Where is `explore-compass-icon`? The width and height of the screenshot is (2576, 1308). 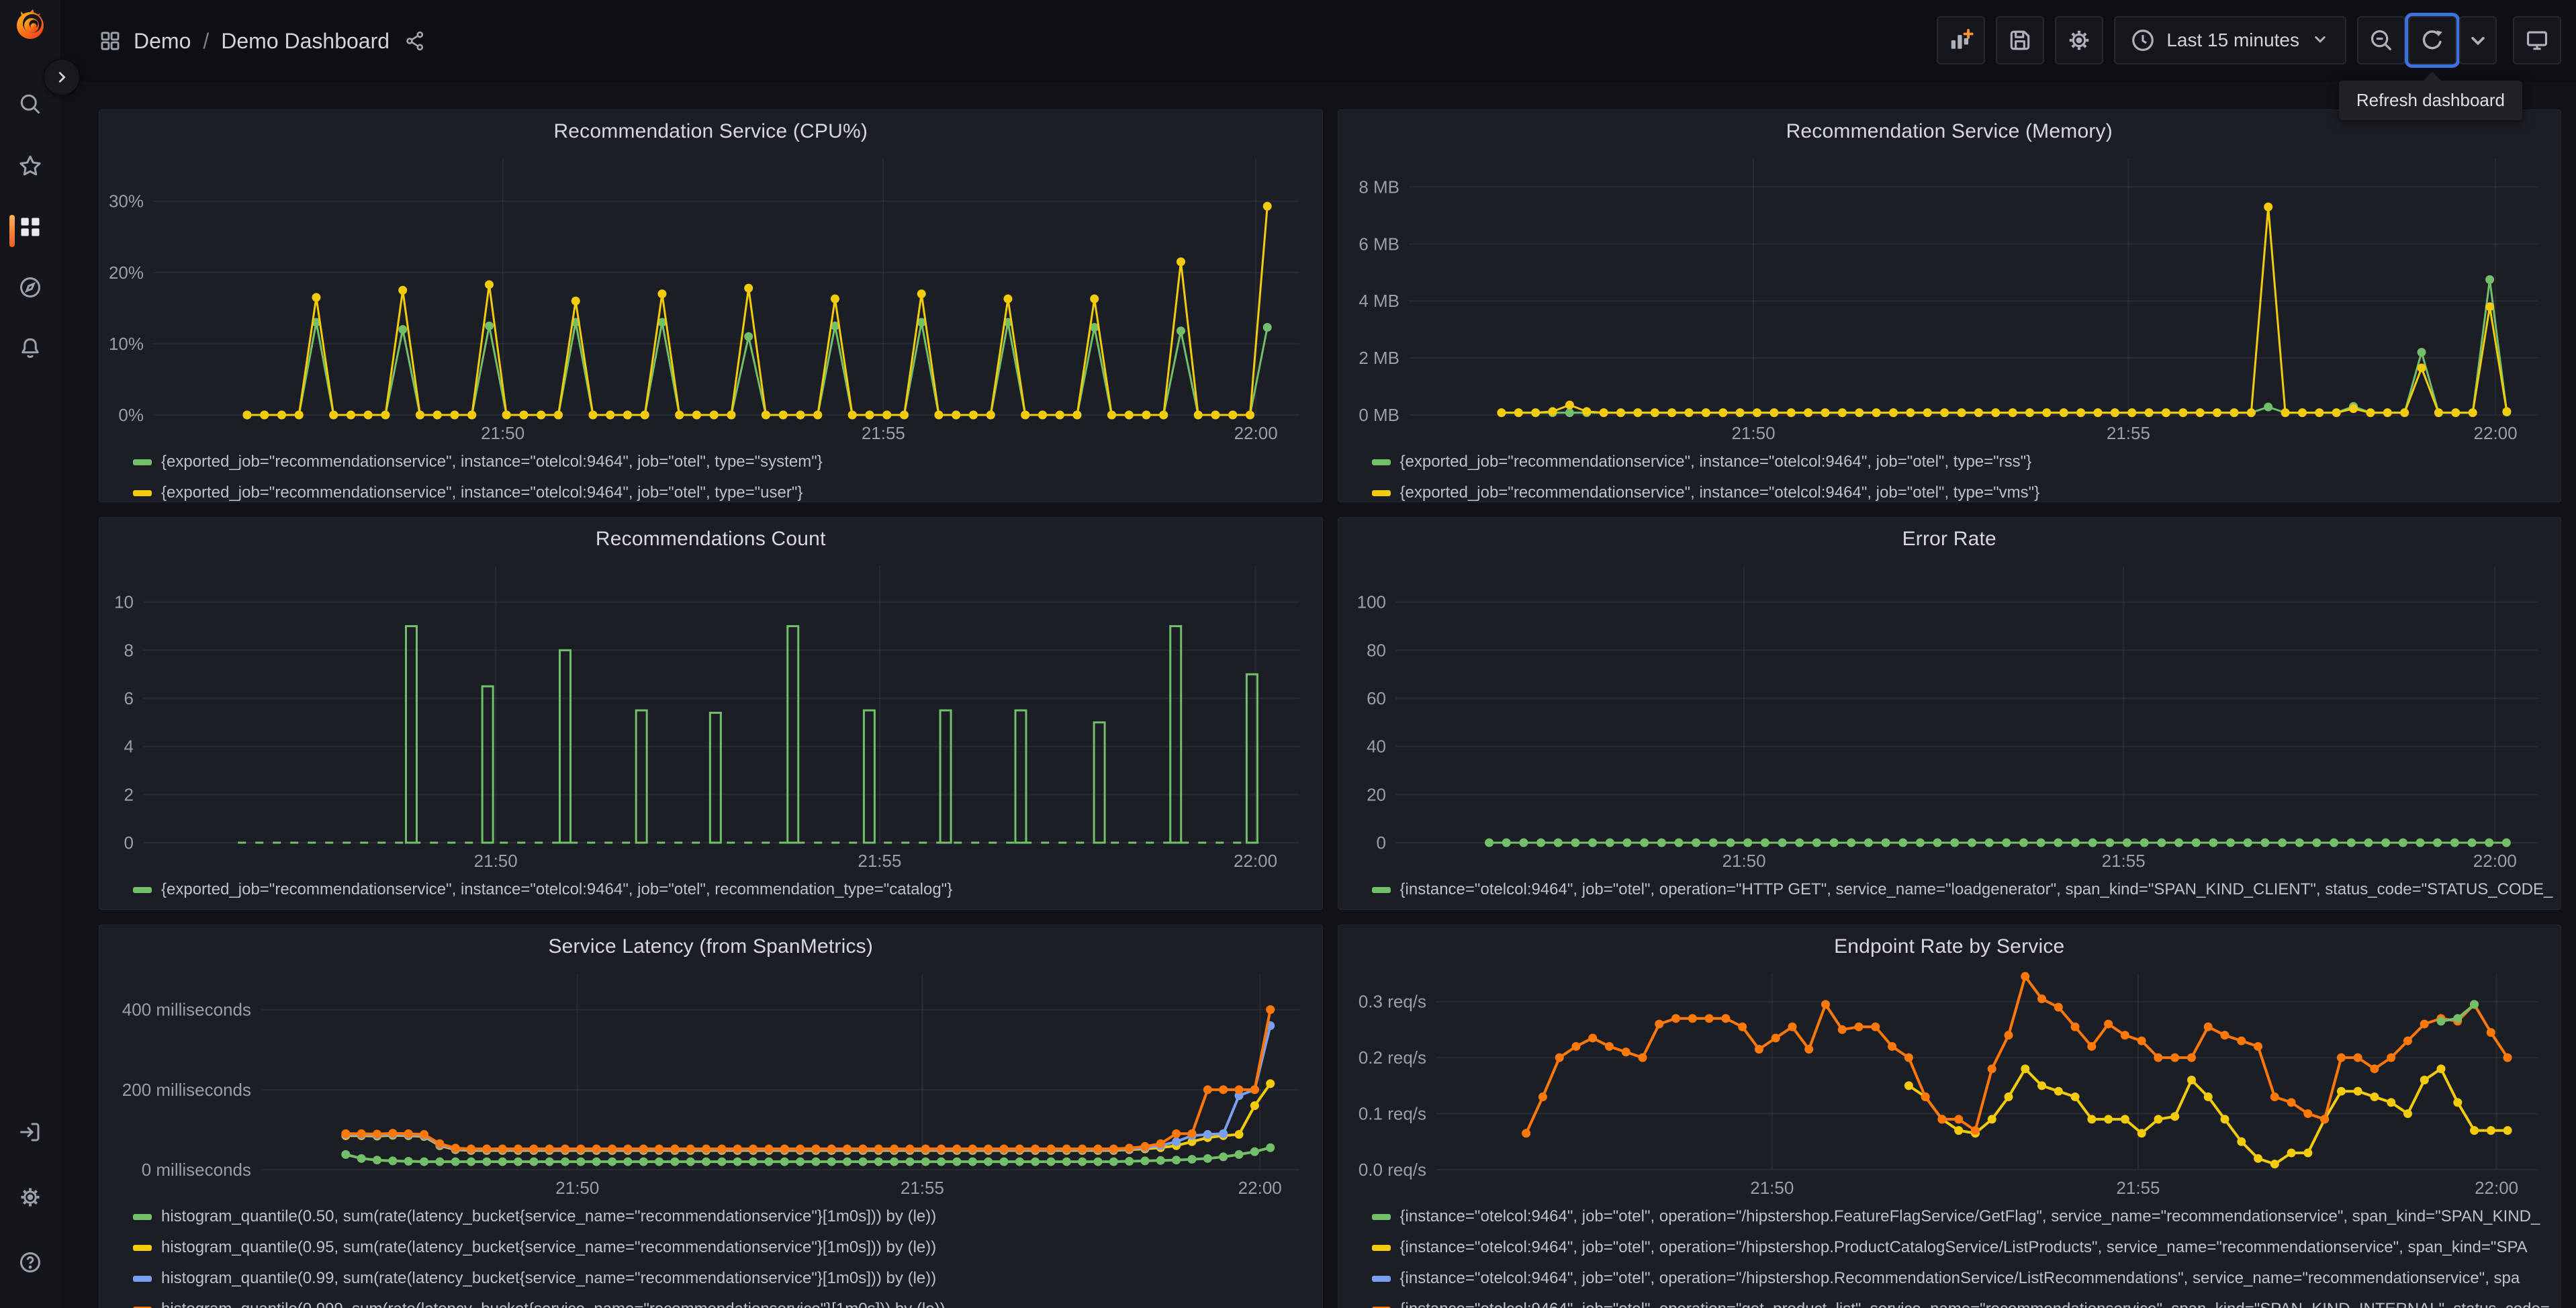
explore-compass-icon is located at coordinates (30, 287).